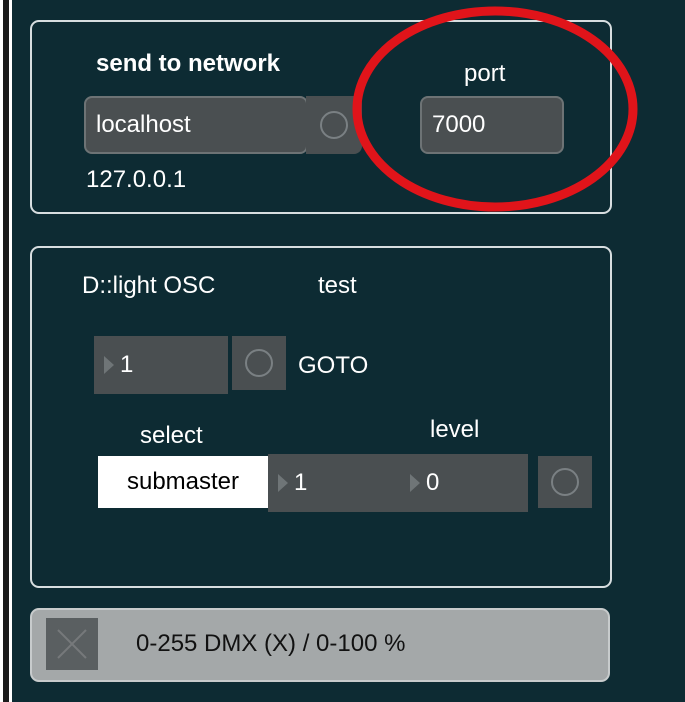 Image resolution: width=685 pixels, height=702 pixels. What do you see at coordinates (183, 482) in the screenshot?
I see `select-menu: submaster` at bounding box center [183, 482].